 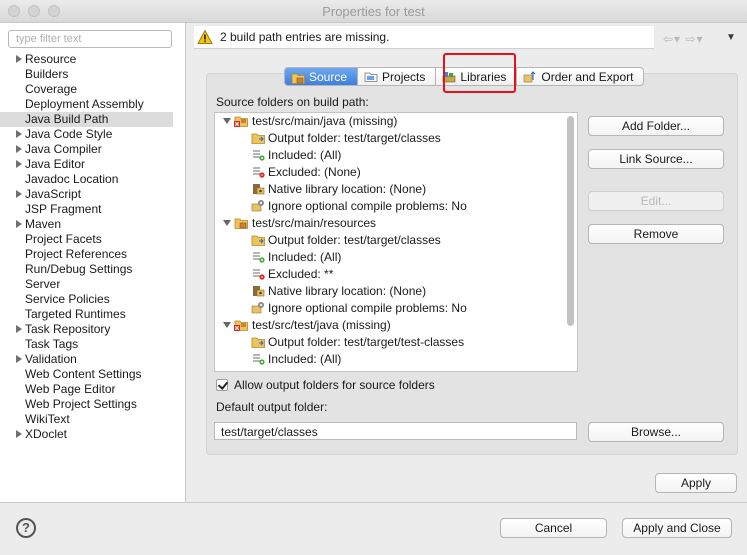 What do you see at coordinates (92, 299) in the screenshot?
I see `sidebar-item: Service Policies` at bounding box center [92, 299].